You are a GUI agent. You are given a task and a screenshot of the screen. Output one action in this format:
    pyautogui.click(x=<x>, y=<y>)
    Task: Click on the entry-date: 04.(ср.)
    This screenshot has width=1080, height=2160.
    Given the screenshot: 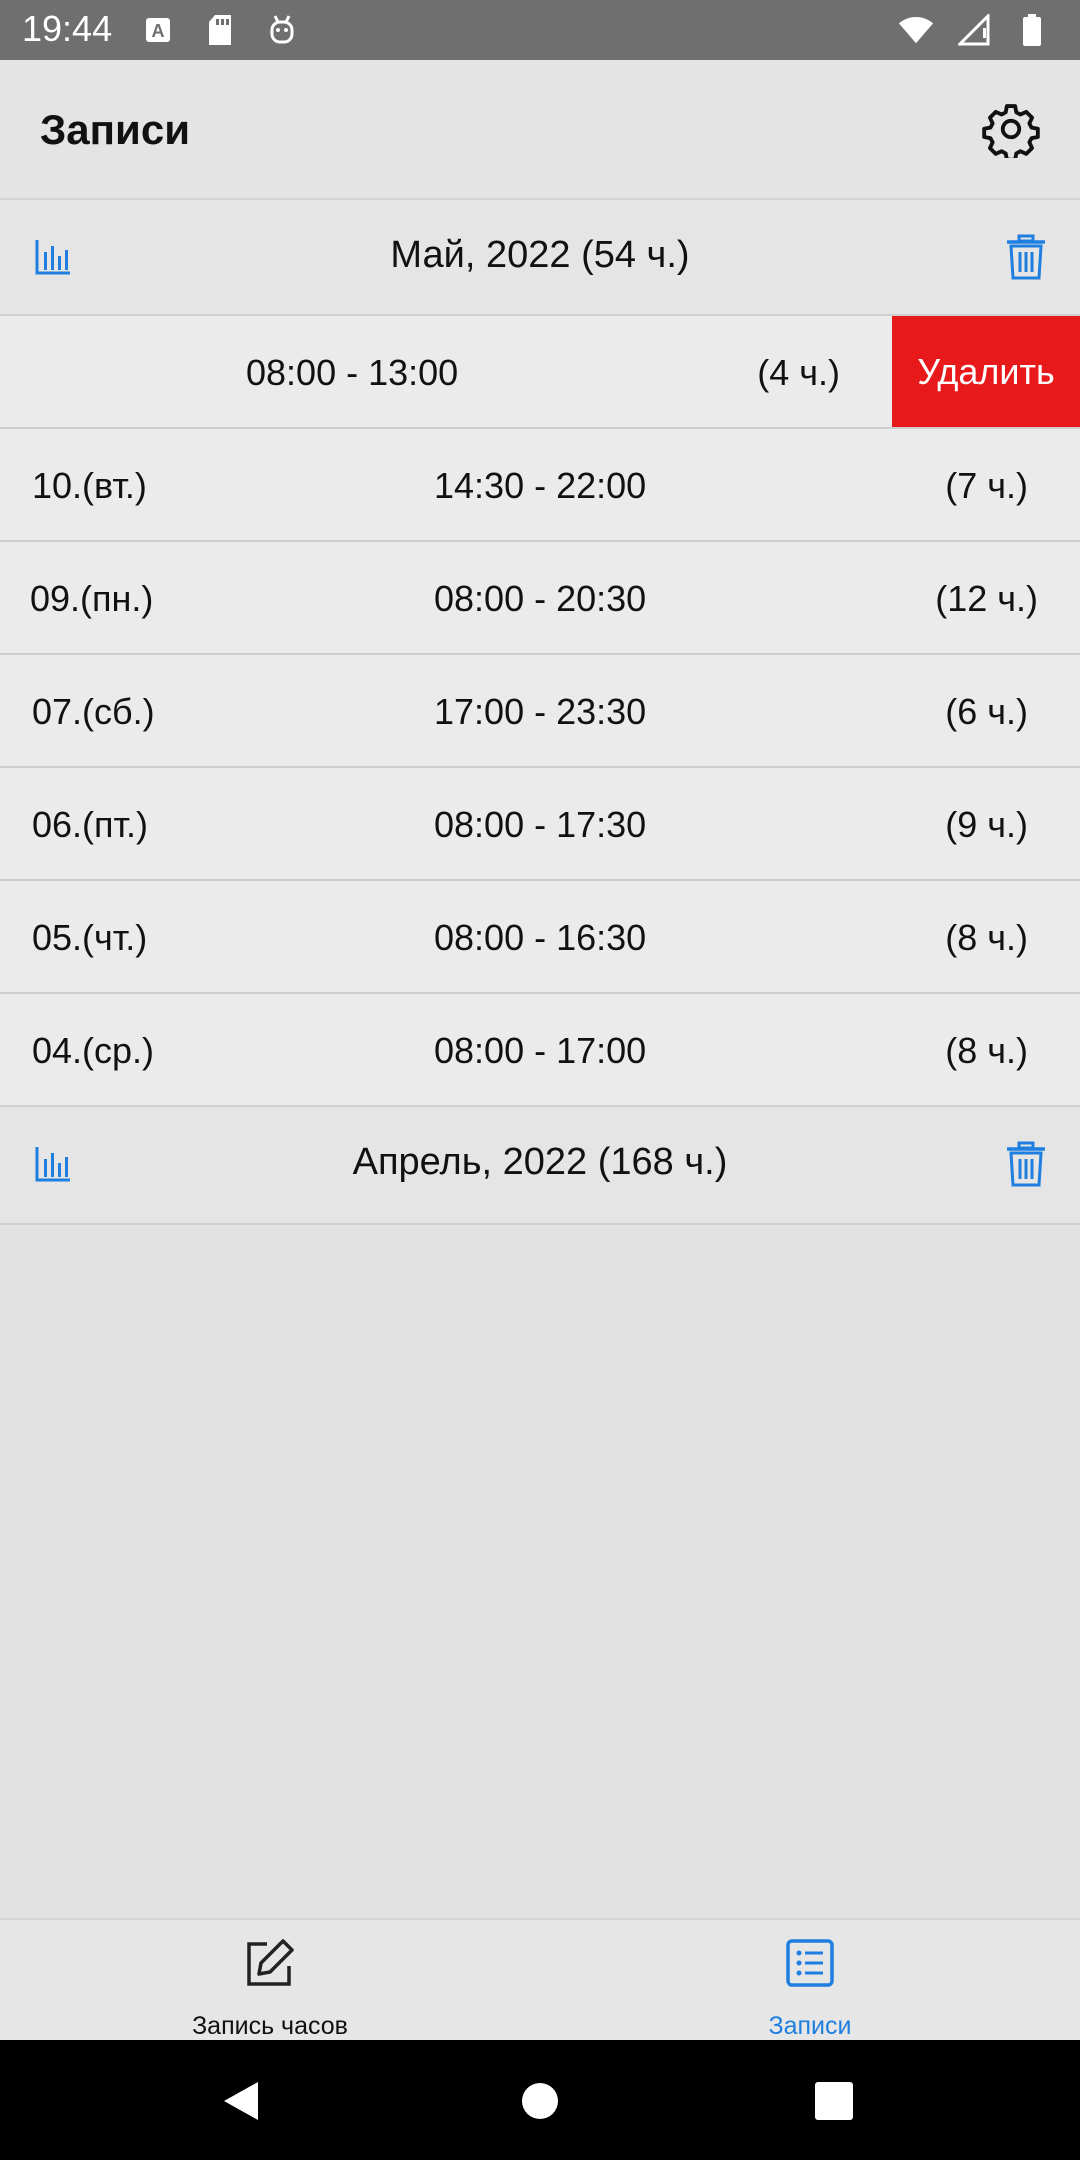 What is the action you would take?
    pyautogui.click(x=93, y=1050)
    